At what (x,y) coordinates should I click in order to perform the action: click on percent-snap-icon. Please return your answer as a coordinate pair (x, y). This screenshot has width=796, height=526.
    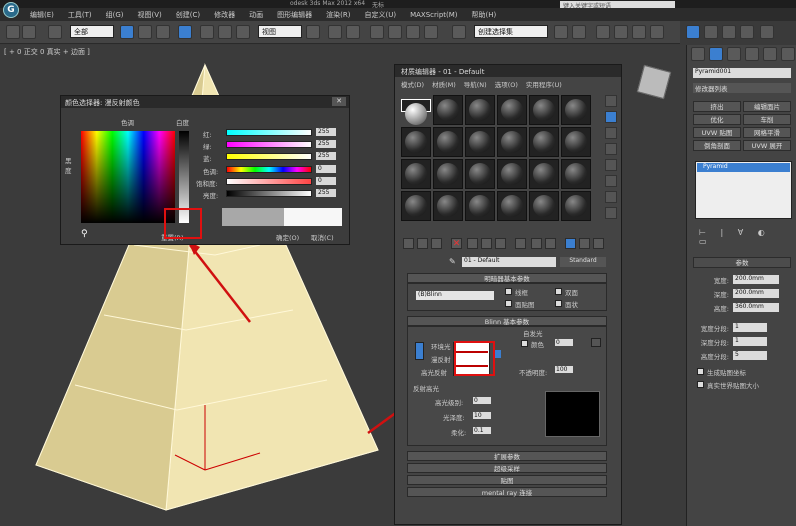
    Looking at the image, I should click on (413, 32).